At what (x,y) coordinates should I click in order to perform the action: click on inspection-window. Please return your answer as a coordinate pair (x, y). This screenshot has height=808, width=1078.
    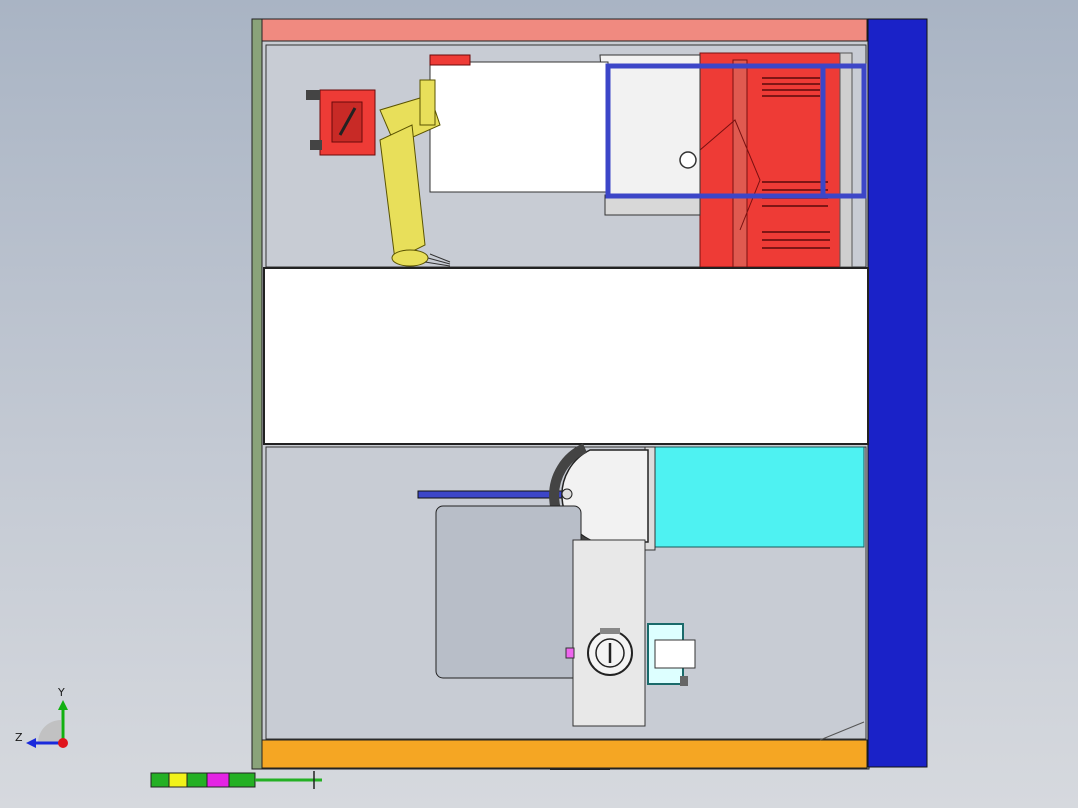
    Looking at the image, I should click on (508, 592).